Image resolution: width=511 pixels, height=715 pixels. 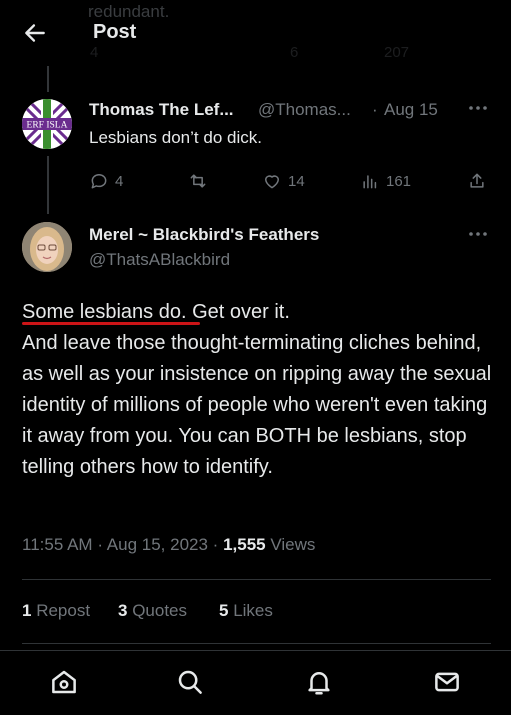 What do you see at coordinates (447, 682) in the screenshot?
I see `messages-icon` at bounding box center [447, 682].